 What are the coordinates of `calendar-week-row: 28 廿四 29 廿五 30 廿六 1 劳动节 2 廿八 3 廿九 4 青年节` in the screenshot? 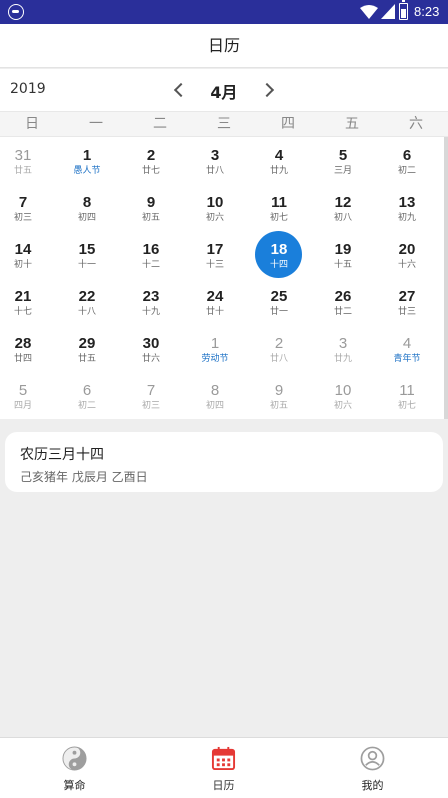 It's located at (222, 348).